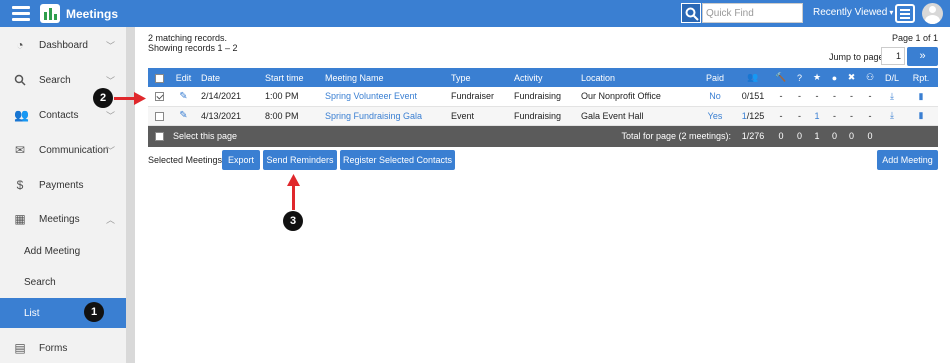 This screenshot has width=950, height=363. Describe the element at coordinates (20, 348) in the screenshot. I see `document-icon: ▤` at that location.